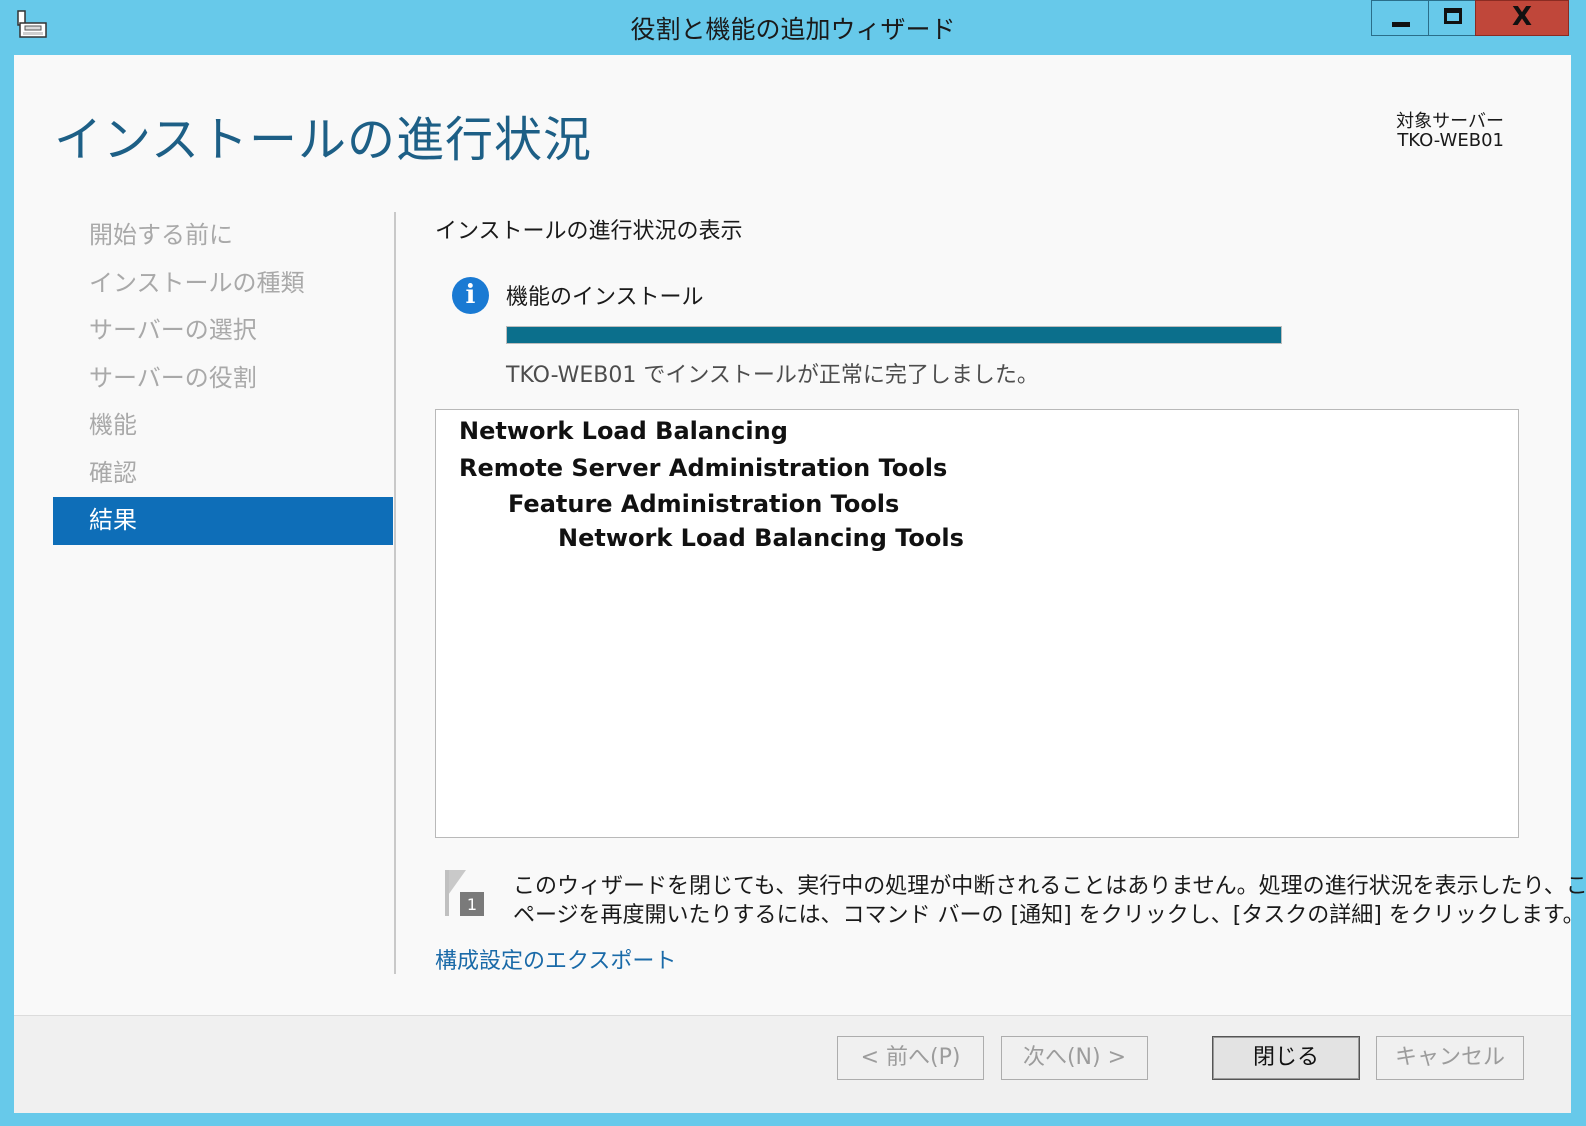 This screenshot has height=1126, width=1586. What do you see at coordinates (623, 431) in the screenshot?
I see `list-item: Network Load Balancing` at bounding box center [623, 431].